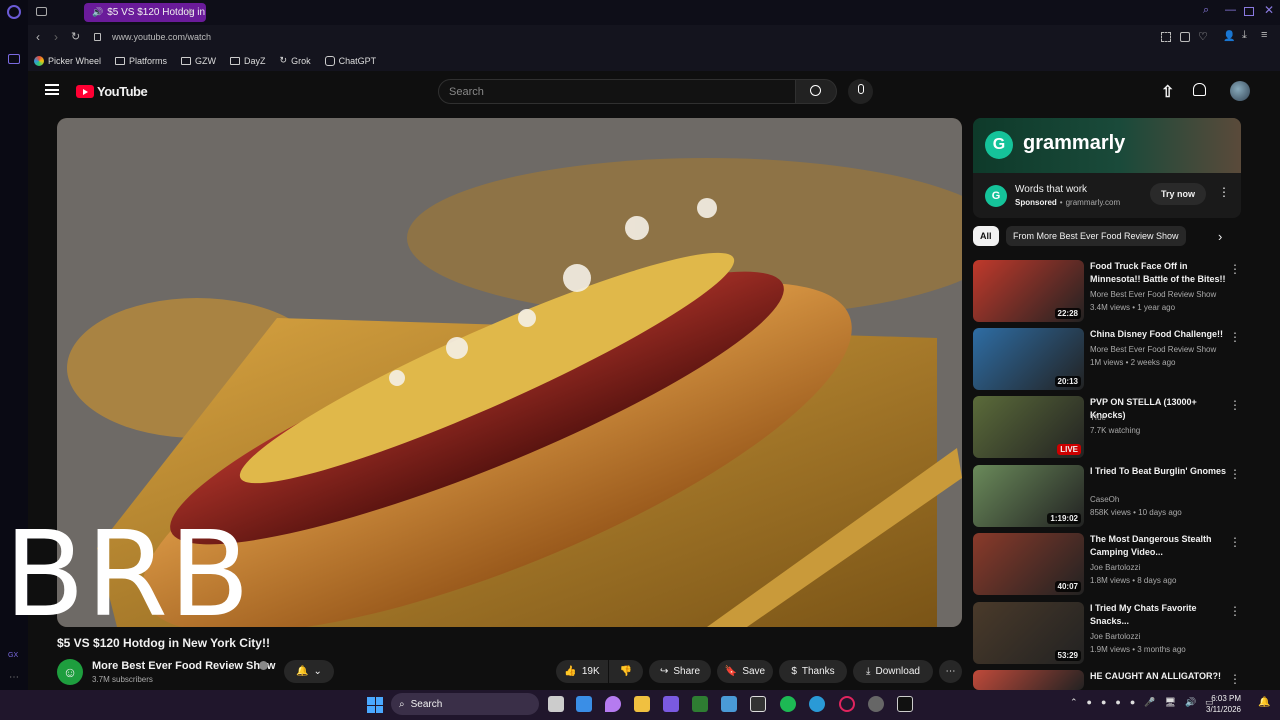 This screenshot has height=720, width=1280. What do you see at coordinates (190, 11) in the screenshot?
I see `new-tab-button: +` at bounding box center [190, 11].